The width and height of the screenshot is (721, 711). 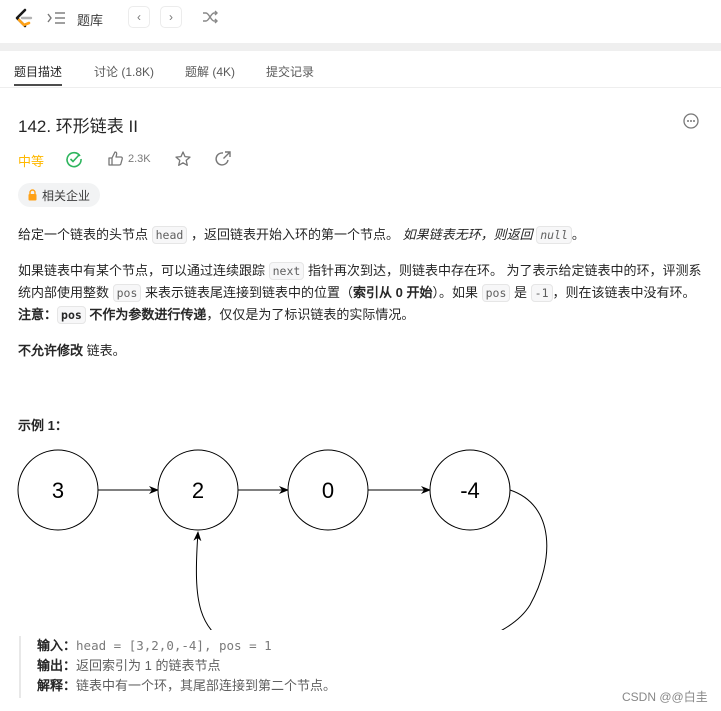 I want to click on like-button: 2.3K, so click(x=132, y=159).